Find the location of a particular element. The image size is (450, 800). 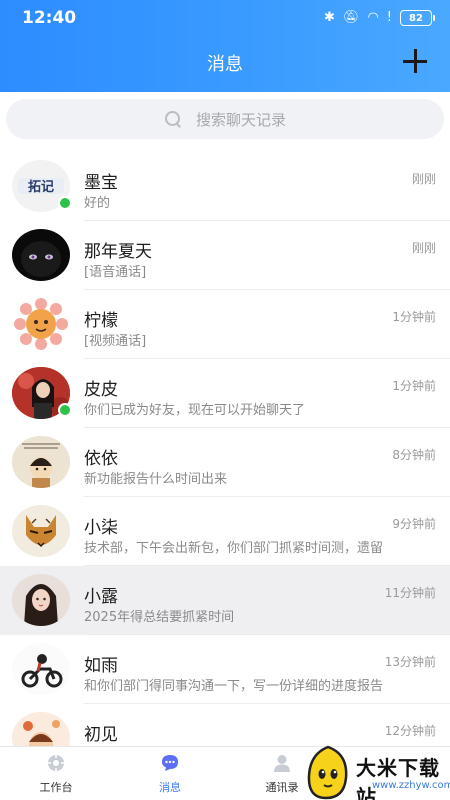

mute-icon: 🔕︎ is located at coordinates (351, 17).